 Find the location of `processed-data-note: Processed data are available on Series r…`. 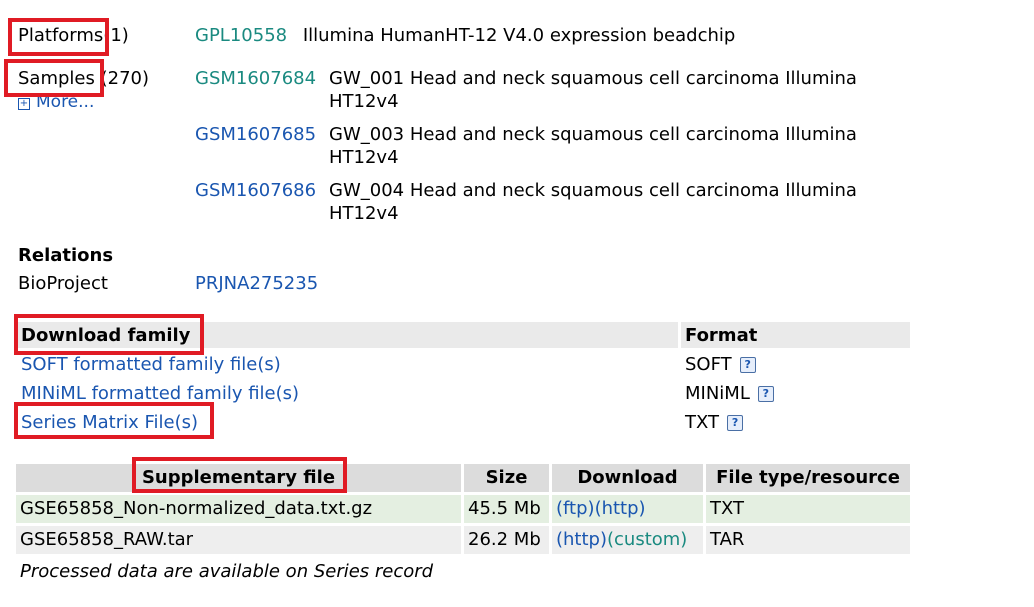

processed-data-note: Processed data are available on Series r… is located at coordinates (227, 571).